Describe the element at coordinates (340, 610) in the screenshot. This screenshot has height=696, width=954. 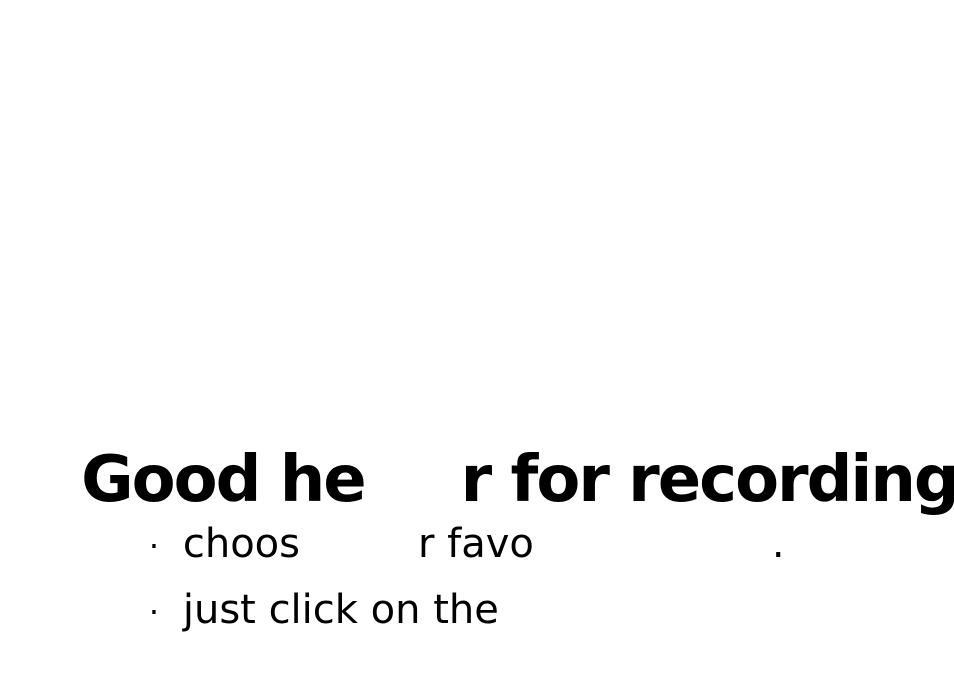
I see `bullet-2-text: just click on the` at that location.